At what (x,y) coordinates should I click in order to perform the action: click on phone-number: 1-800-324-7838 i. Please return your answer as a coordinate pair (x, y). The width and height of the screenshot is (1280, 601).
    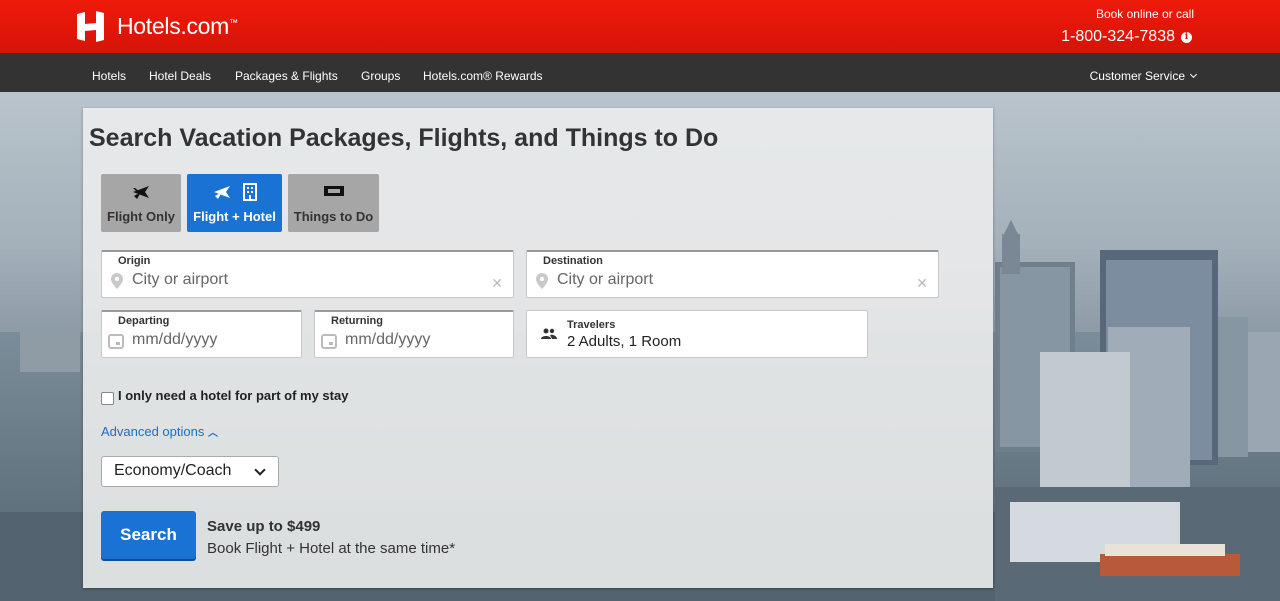
    Looking at the image, I should click on (1126, 37).